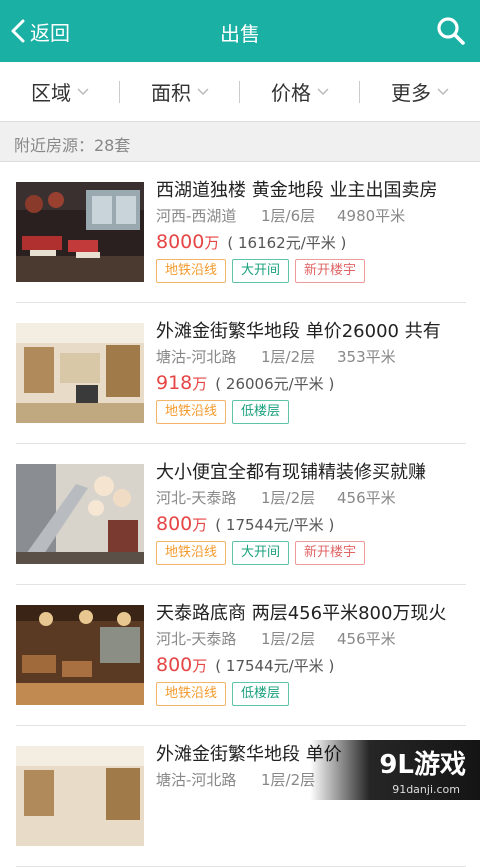 The width and height of the screenshot is (480, 867). I want to click on filter-more: 更多, so click(420, 92).